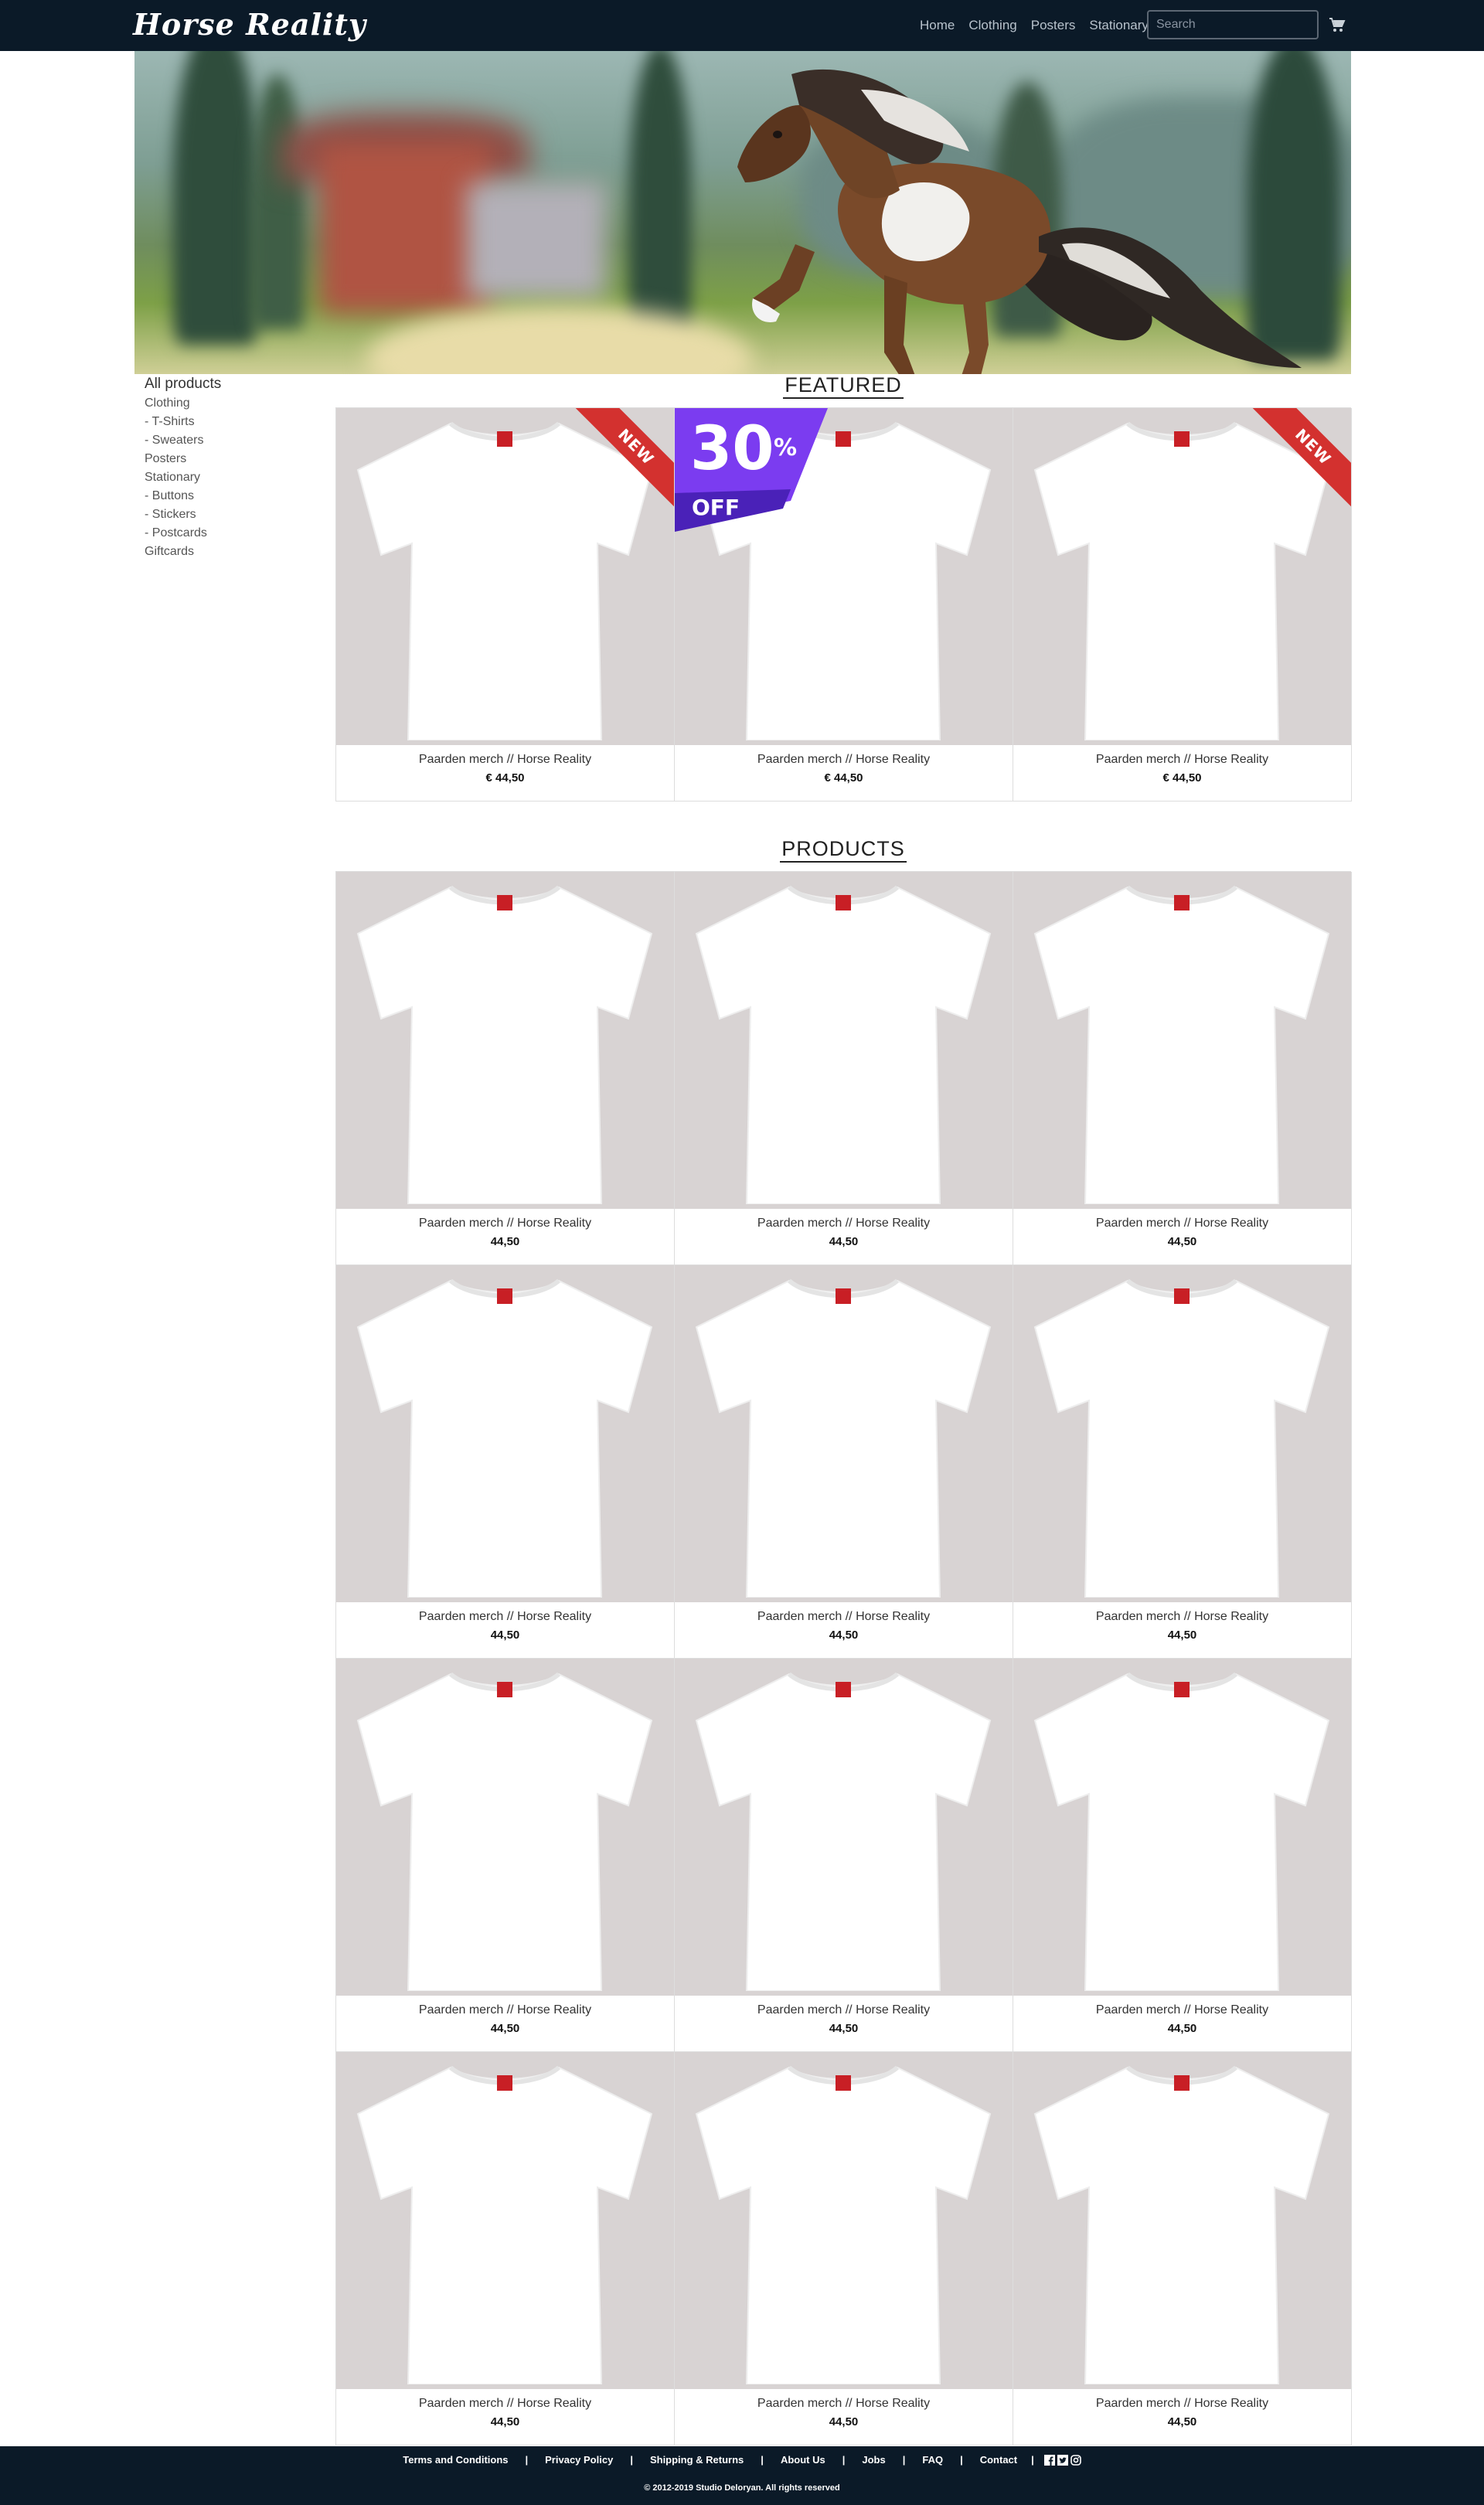 The width and height of the screenshot is (1484, 2505). Describe the element at coordinates (237, 533) in the screenshot. I see `sidebar-item-postcards: - Postcards` at that location.